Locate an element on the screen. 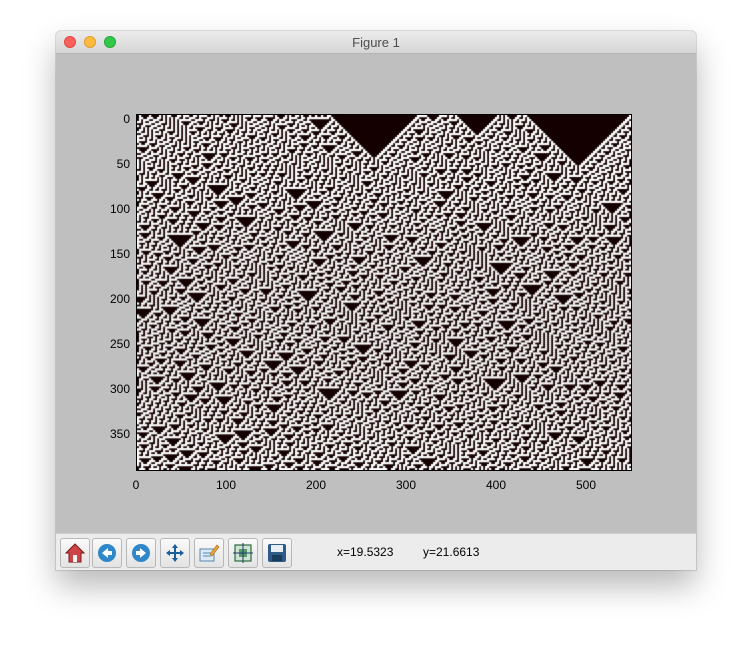  save-button is located at coordinates (277, 553).